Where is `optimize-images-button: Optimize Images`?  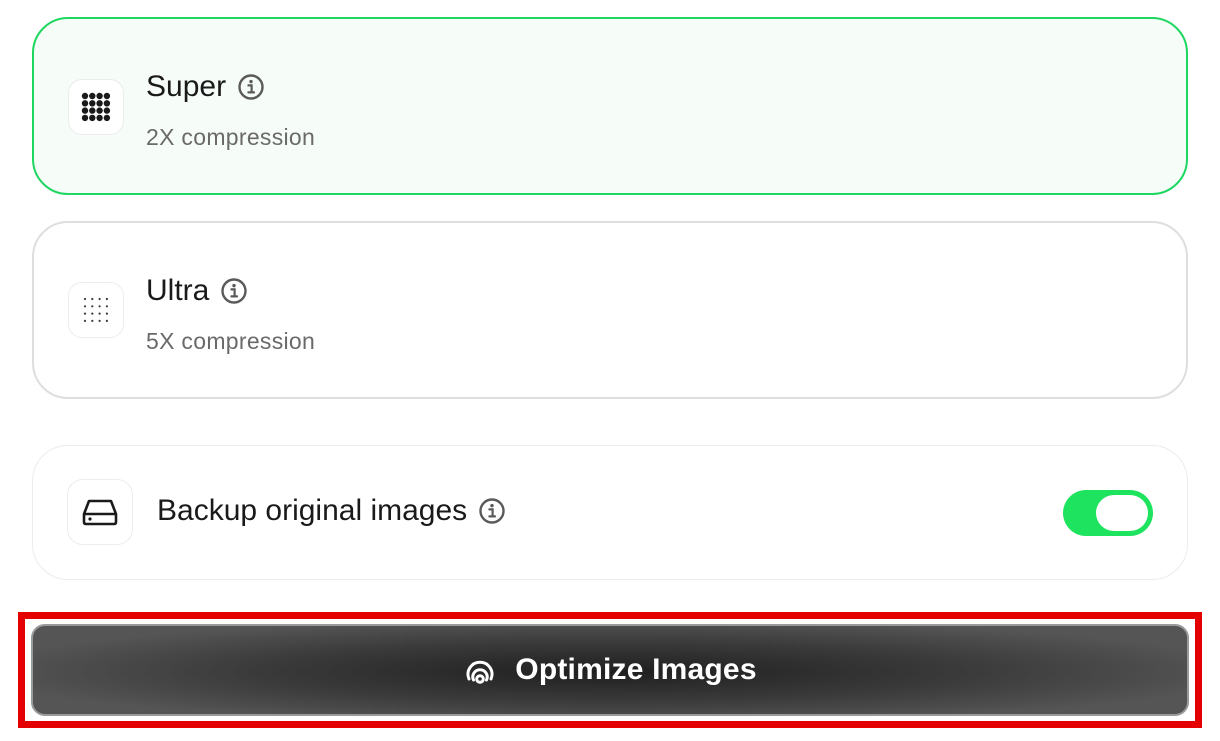
optimize-images-button: Optimize Images is located at coordinates (610, 670).